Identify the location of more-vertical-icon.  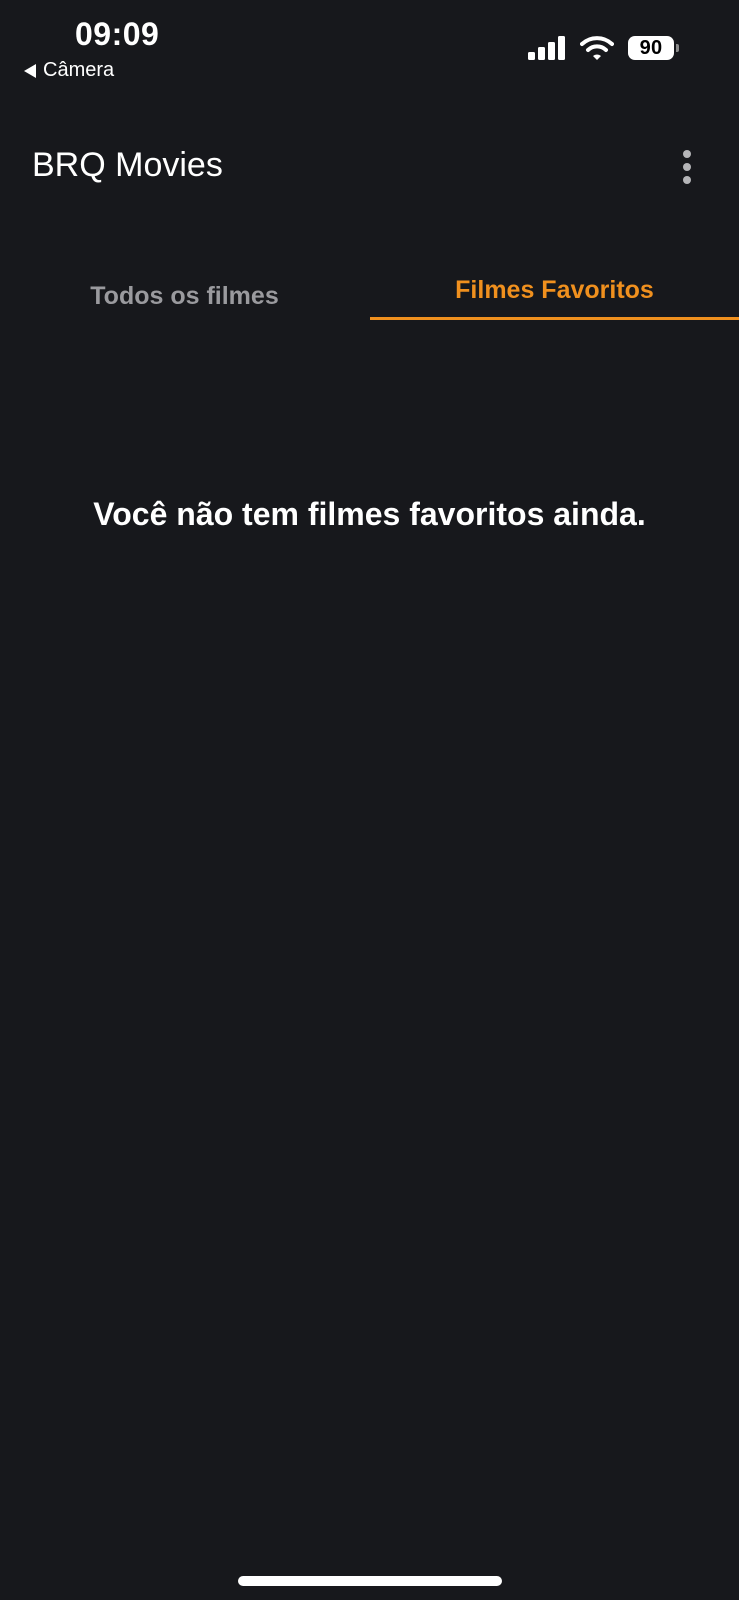
(687, 167).